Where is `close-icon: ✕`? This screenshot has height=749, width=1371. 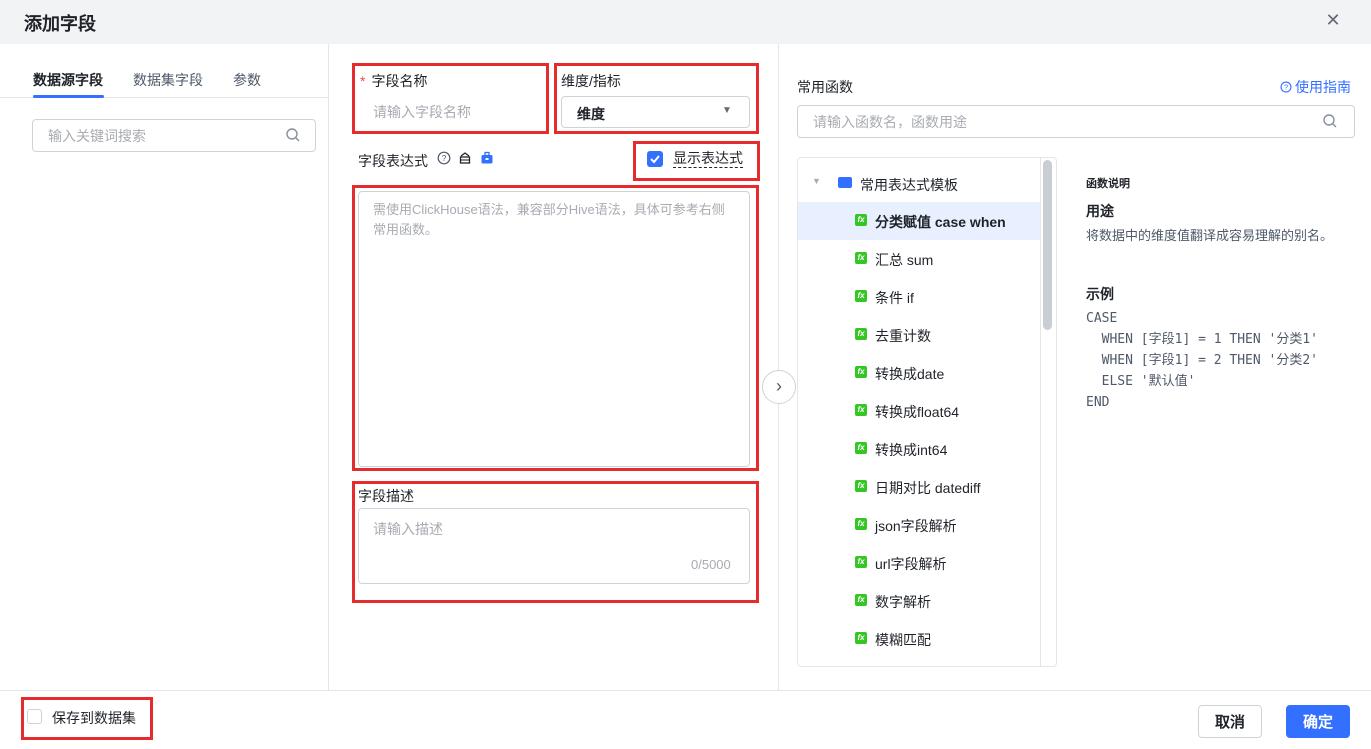 close-icon: ✕ is located at coordinates (1333, 20).